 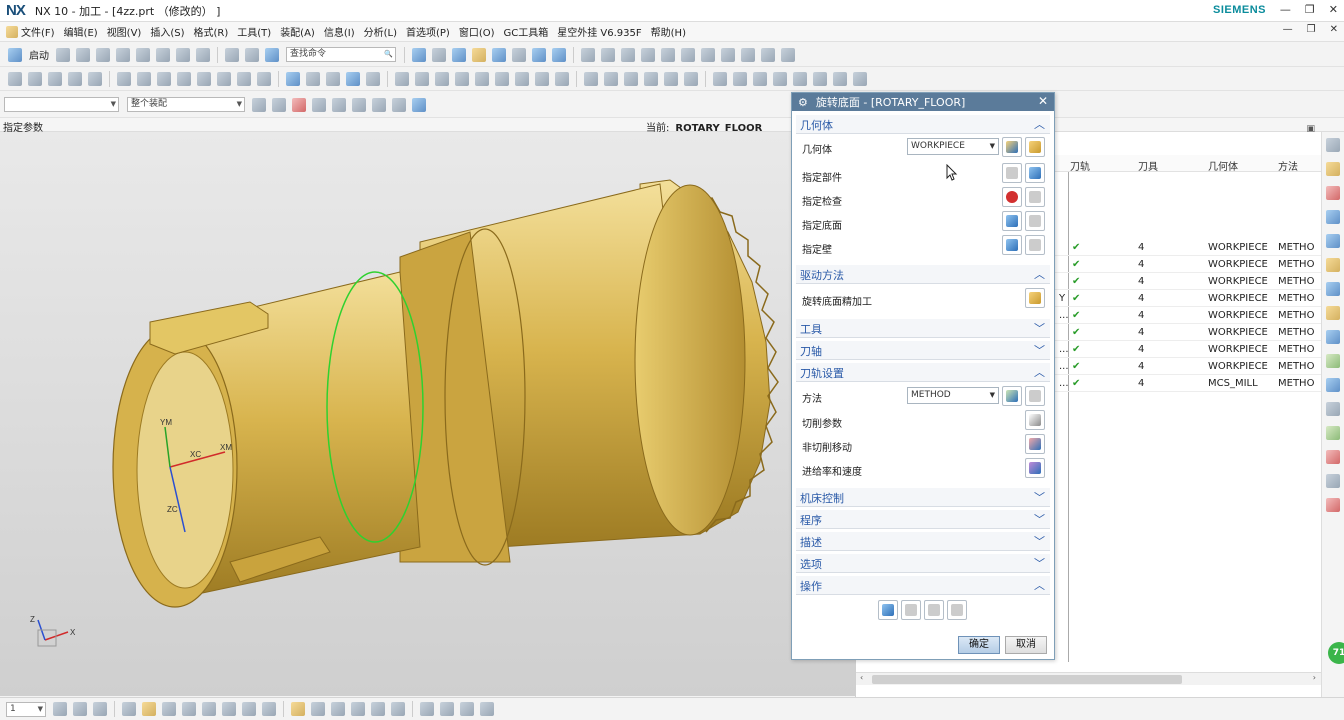 I want to click on layer-icon, so click(x=840, y=78).